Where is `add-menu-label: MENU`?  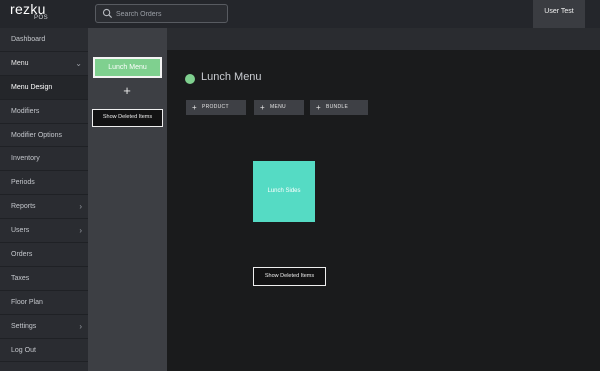
add-menu-label: MENU is located at coordinates (278, 107).